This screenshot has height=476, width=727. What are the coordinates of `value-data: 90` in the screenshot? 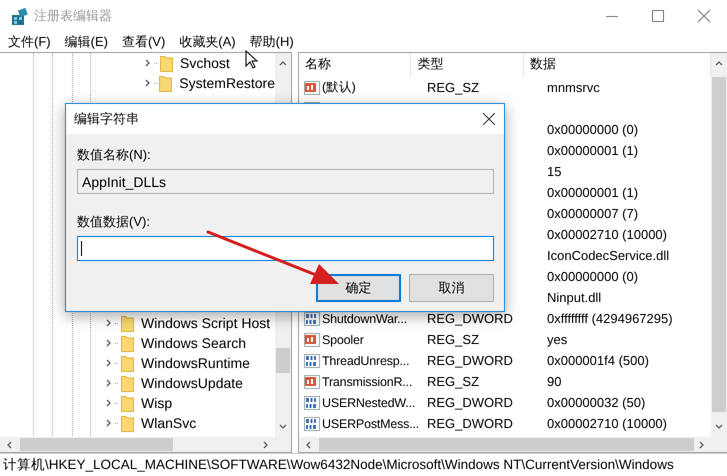 It's located at (554, 381).